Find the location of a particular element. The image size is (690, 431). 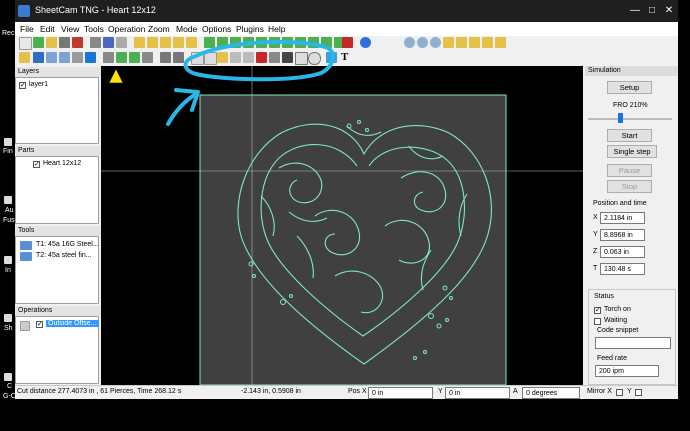

x-position-field: 2.1184 in is located at coordinates (622, 218).